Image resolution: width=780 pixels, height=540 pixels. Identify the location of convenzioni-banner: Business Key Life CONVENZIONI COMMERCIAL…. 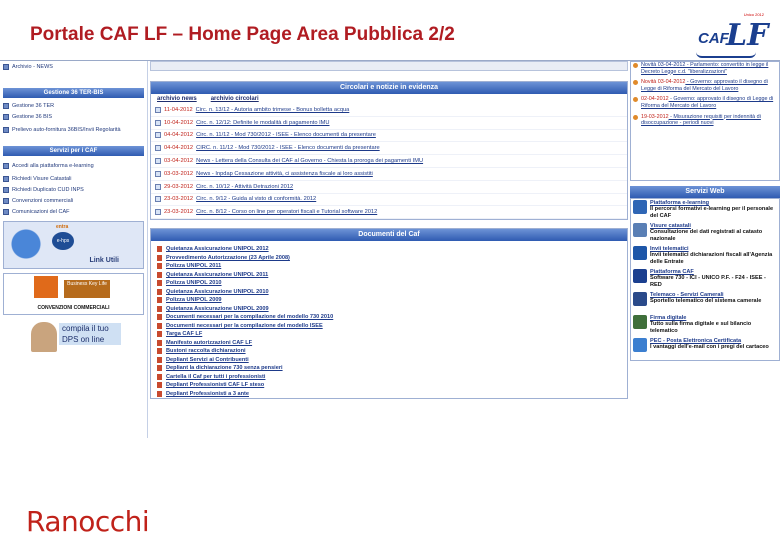
(73, 294).